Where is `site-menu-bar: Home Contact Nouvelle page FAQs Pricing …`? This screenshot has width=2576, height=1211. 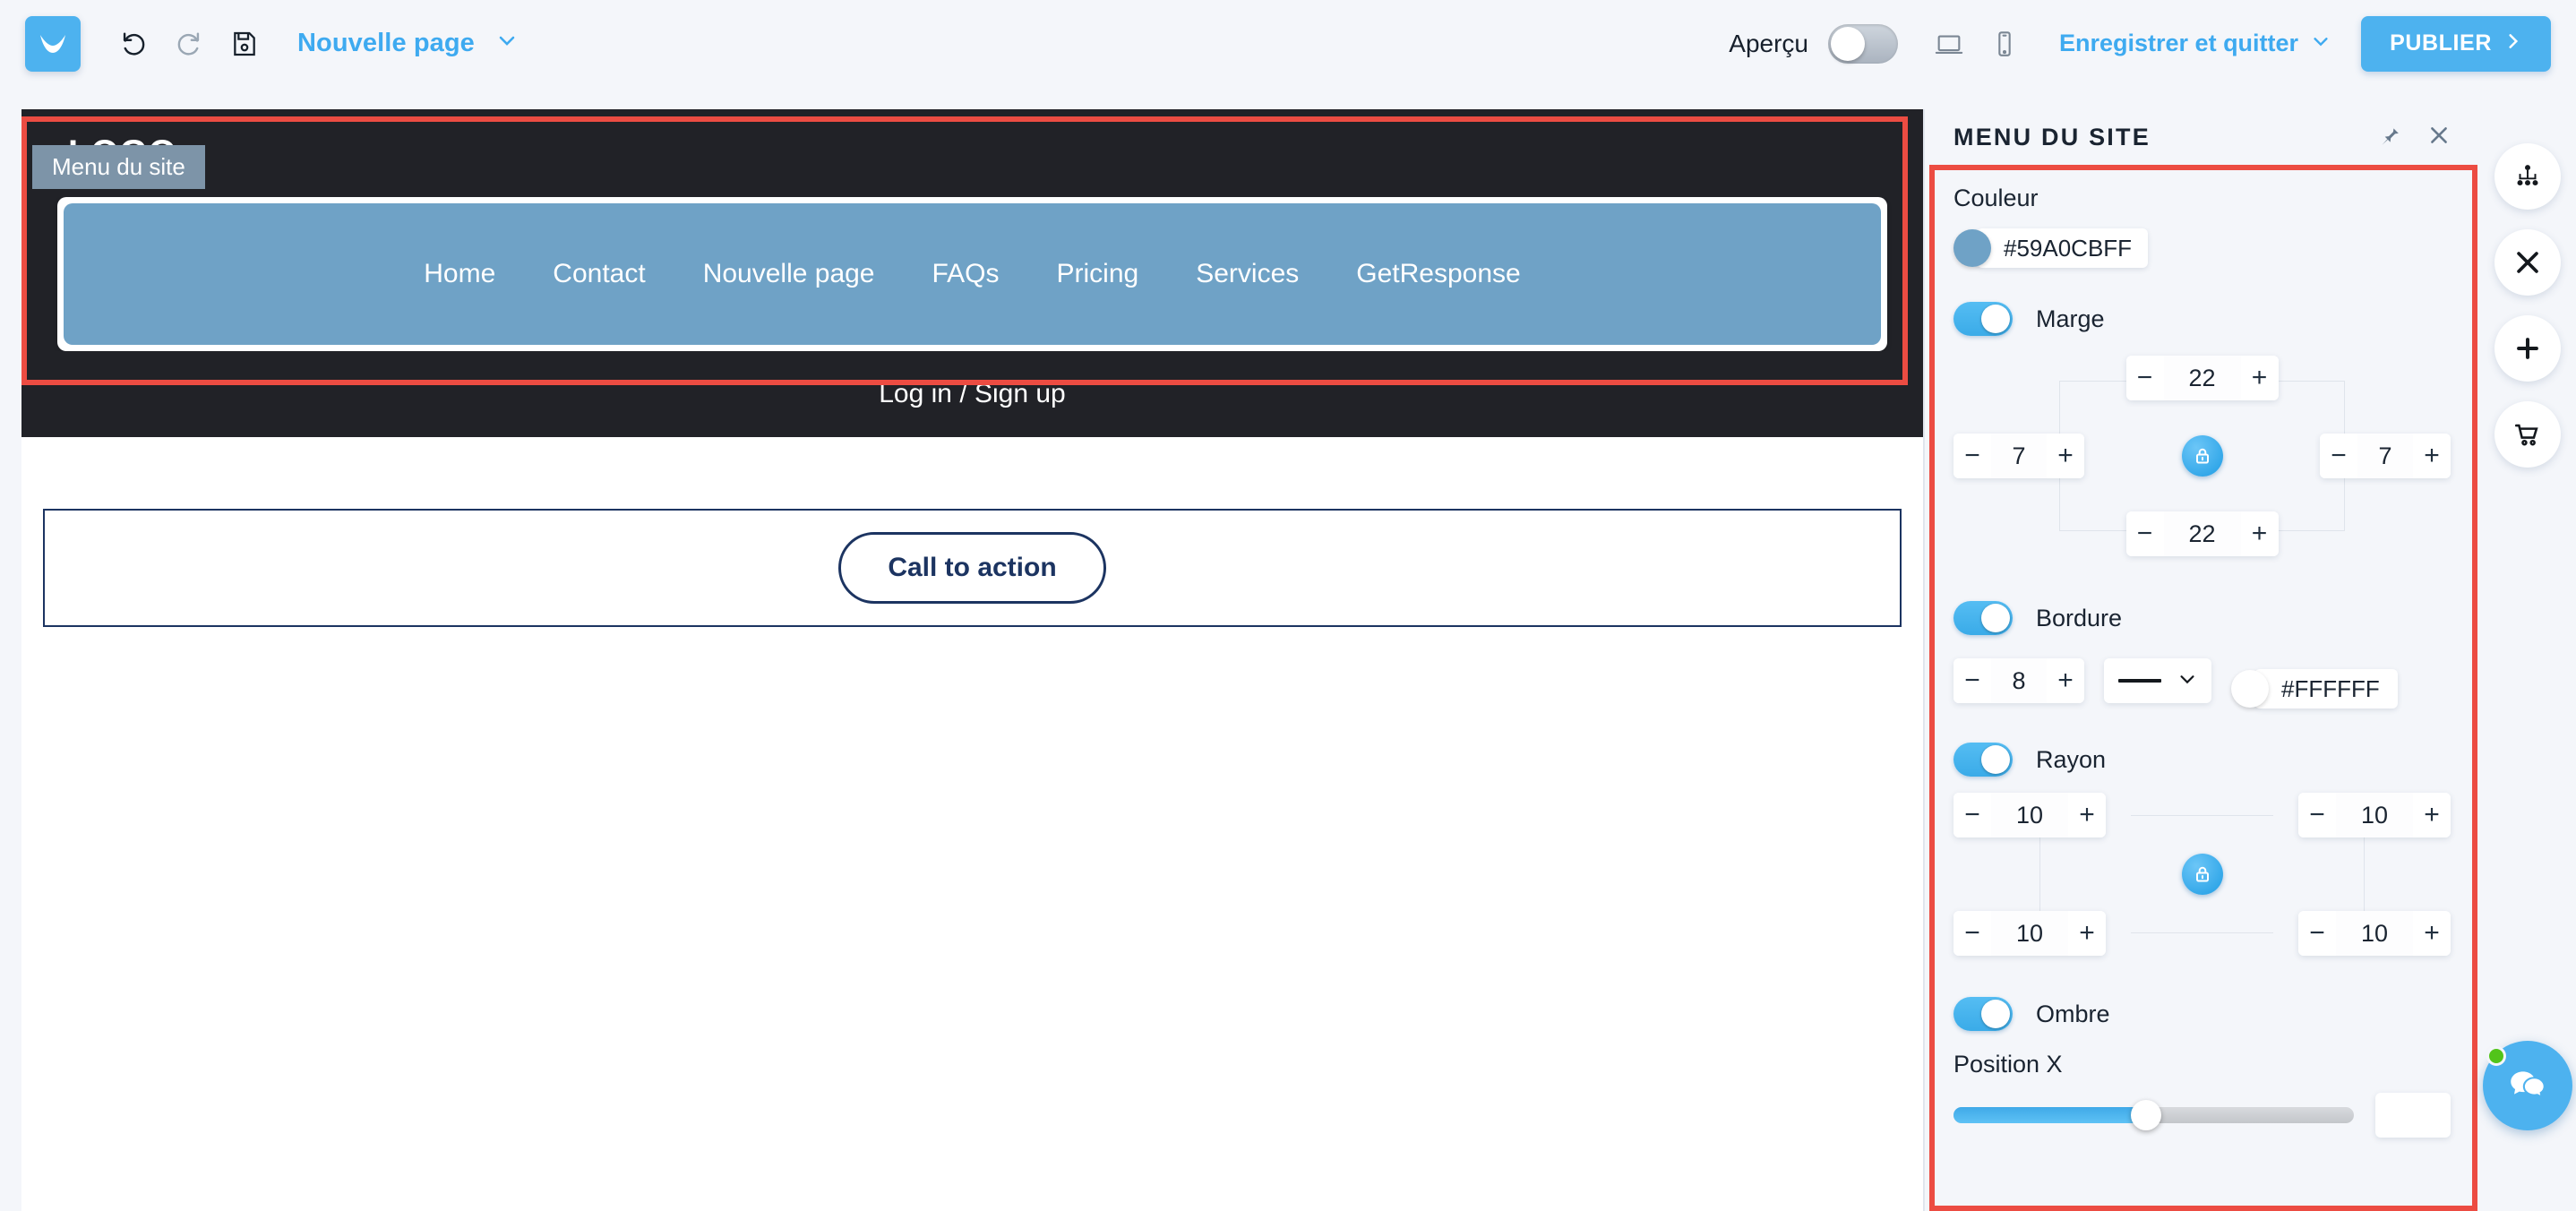
site-menu-bar: Home Contact Nouvelle page FAQs Pricing … is located at coordinates (972, 274).